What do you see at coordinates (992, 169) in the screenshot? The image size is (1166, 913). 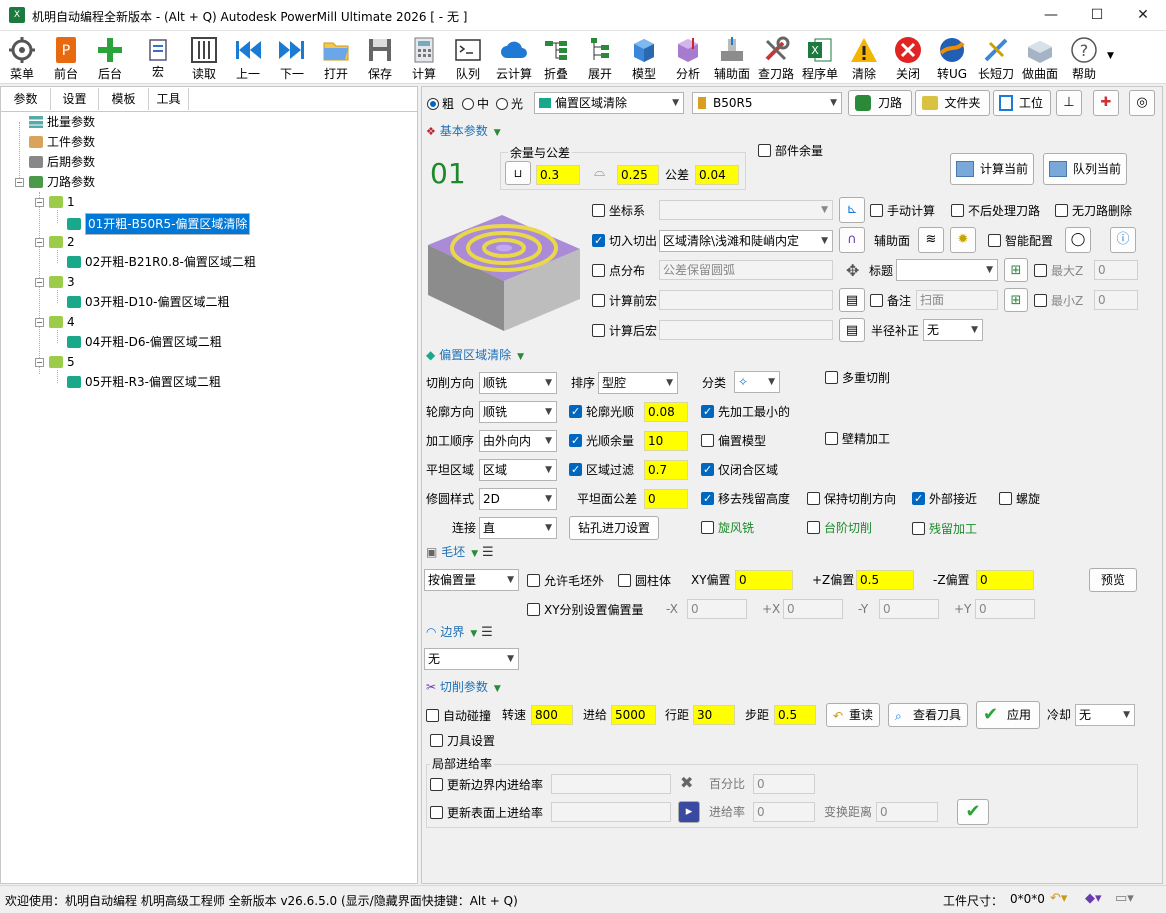 I see `calc-current-button: 计算当前` at bounding box center [992, 169].